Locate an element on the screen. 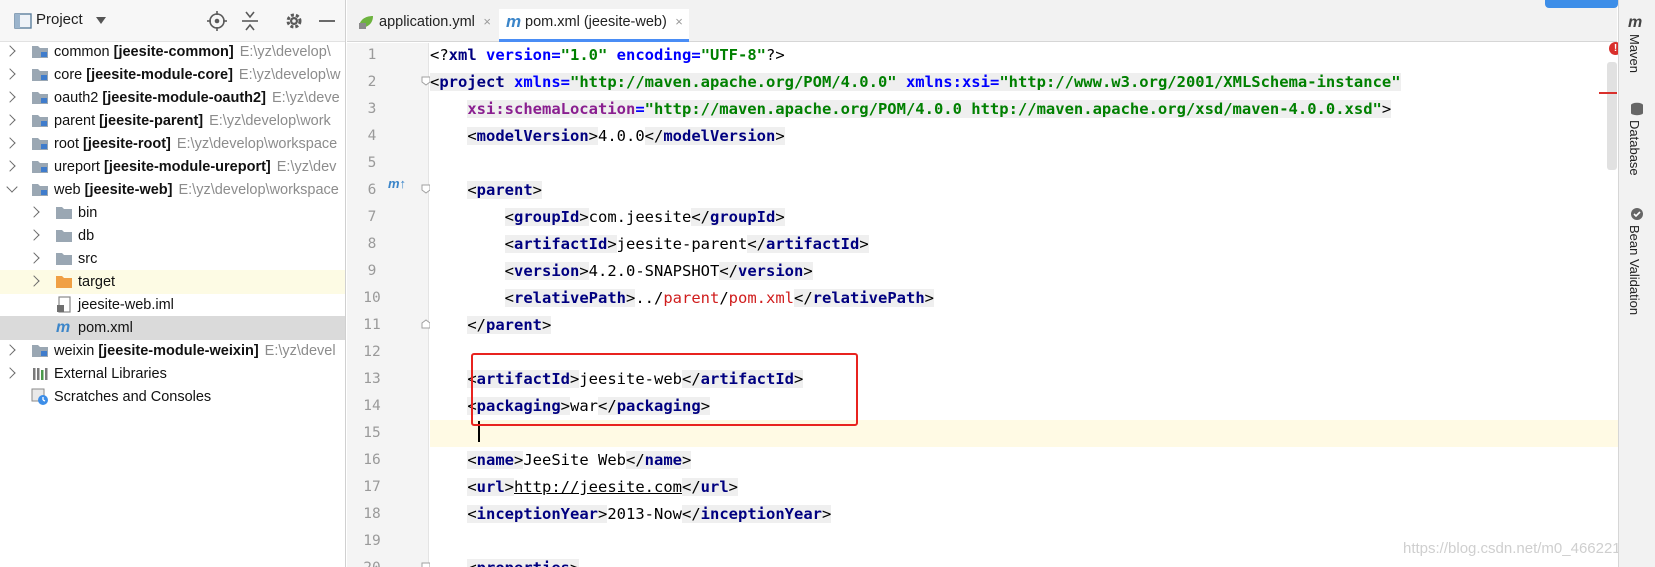  code-line-7: <groupId>com.jeesite</groupId> is located at coordinates (644, 217).